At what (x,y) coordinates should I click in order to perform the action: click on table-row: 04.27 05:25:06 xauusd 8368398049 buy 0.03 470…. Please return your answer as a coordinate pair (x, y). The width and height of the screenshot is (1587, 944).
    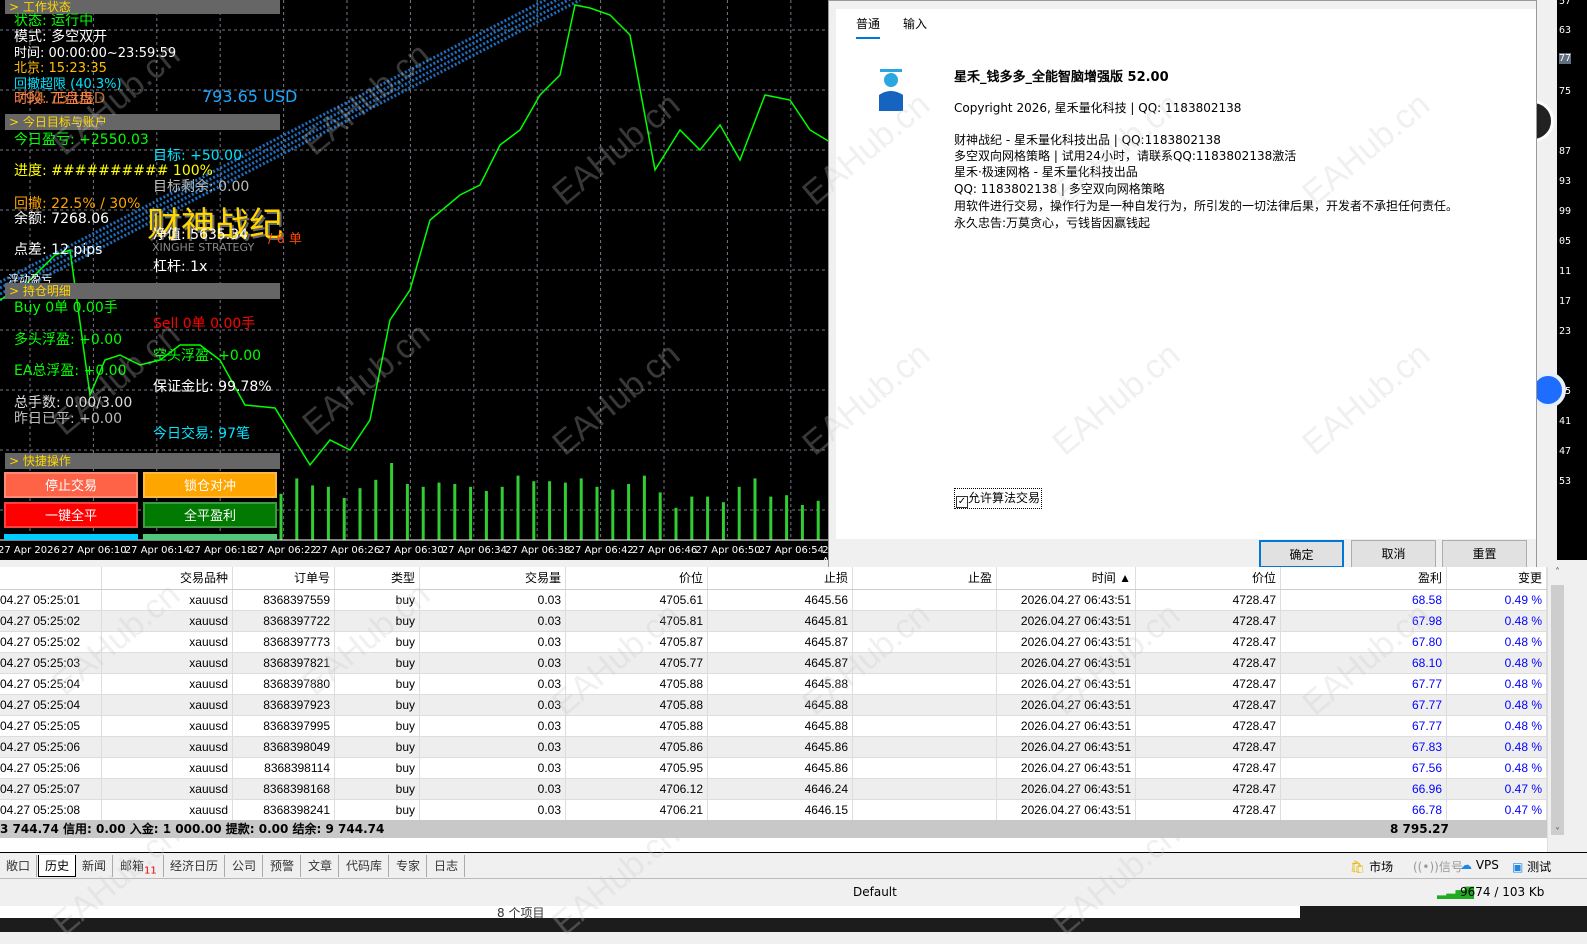
    Looking at the image, I should click on (773, 747).